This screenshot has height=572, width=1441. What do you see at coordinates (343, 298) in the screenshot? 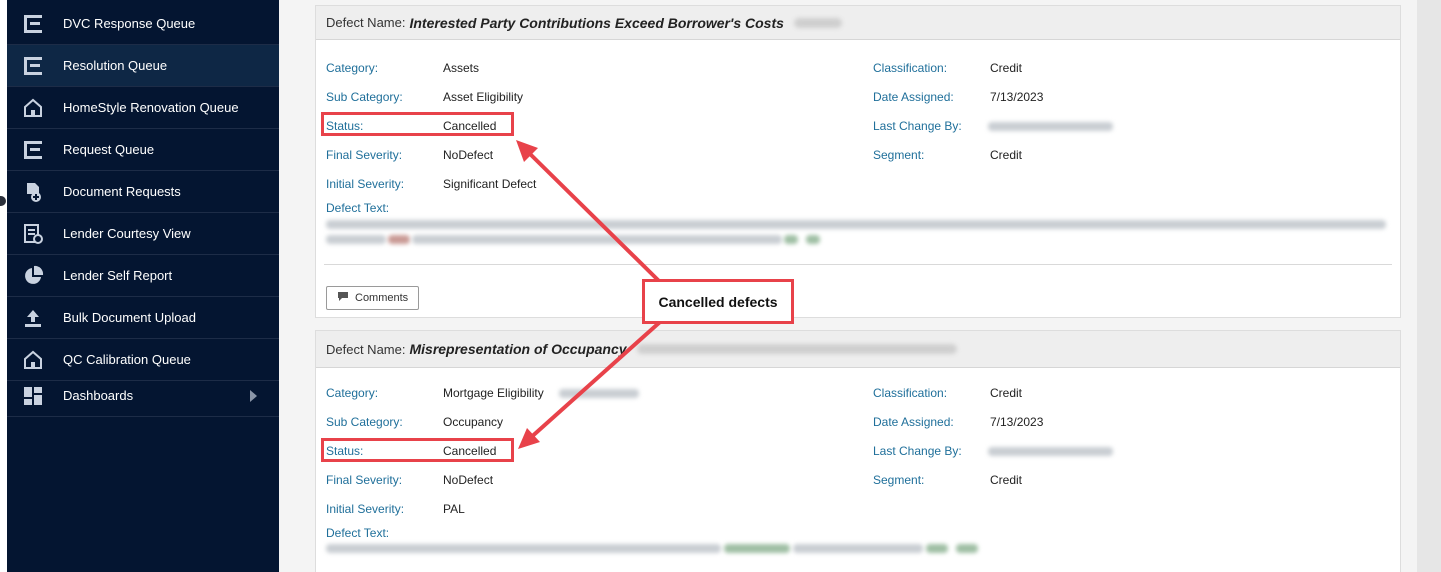
I see `comment-icon` at bounding box center [343, 298].